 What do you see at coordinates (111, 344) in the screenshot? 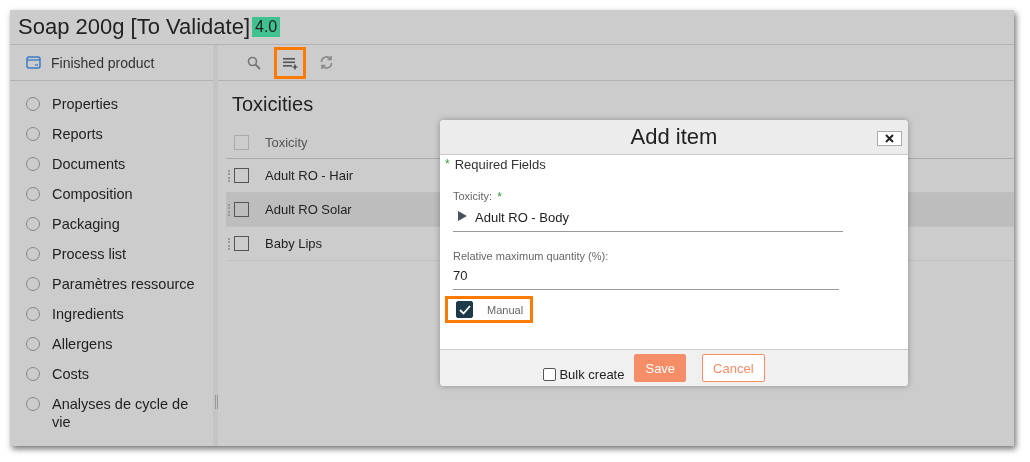
I see `sidebar-item: Allergens` at bounding box center [111, 344].